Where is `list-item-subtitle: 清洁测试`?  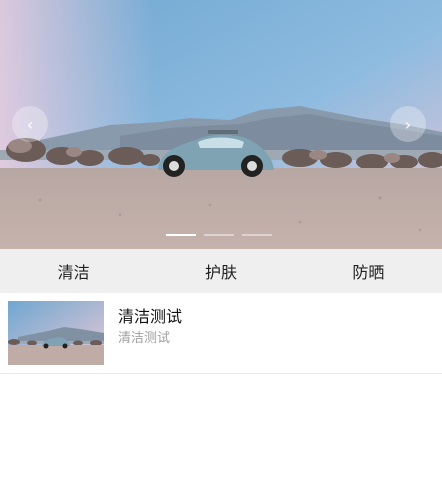
list-item-subtitle: 清洁测试 is located at coordinates (144, 338).